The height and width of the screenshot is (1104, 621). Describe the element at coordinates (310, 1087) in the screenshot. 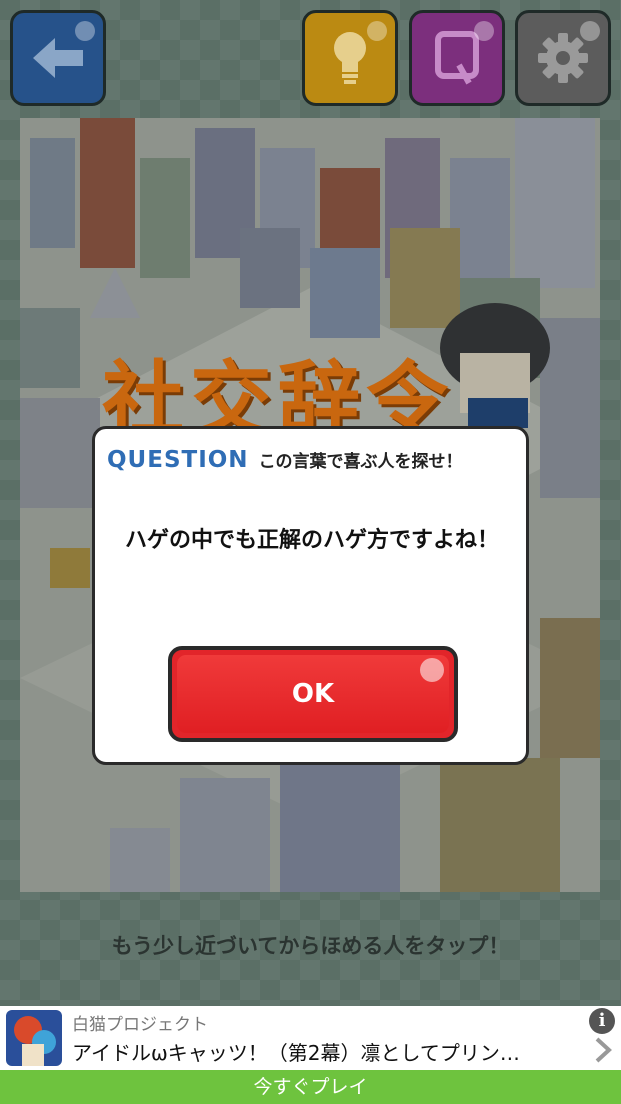

I see `play-now-button: 今すぐプレイ` at that location.